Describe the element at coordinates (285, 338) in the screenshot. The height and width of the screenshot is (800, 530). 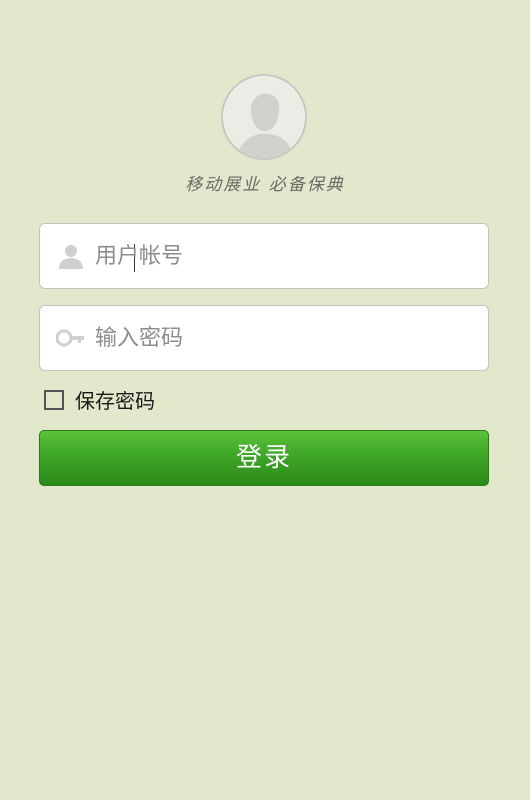
I see `password-input` at that location.